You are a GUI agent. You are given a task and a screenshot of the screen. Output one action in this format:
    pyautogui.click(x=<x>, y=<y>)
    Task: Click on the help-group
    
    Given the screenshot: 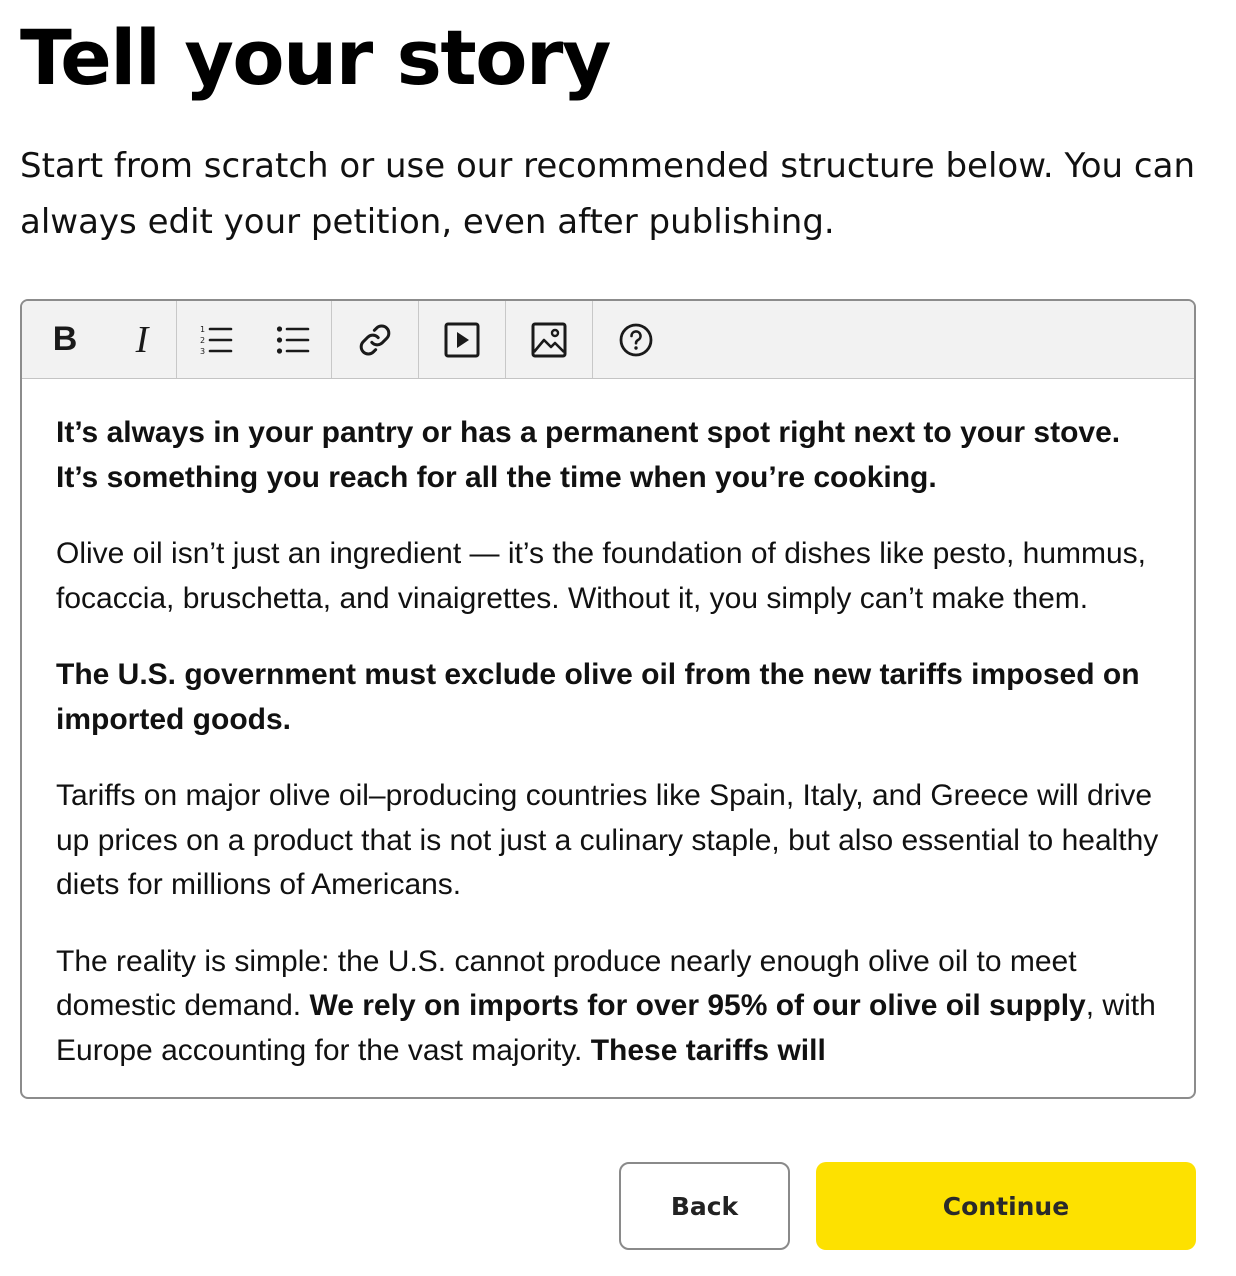 What is the action you would take?
    pyautogui.click(x=636, y=339)
    